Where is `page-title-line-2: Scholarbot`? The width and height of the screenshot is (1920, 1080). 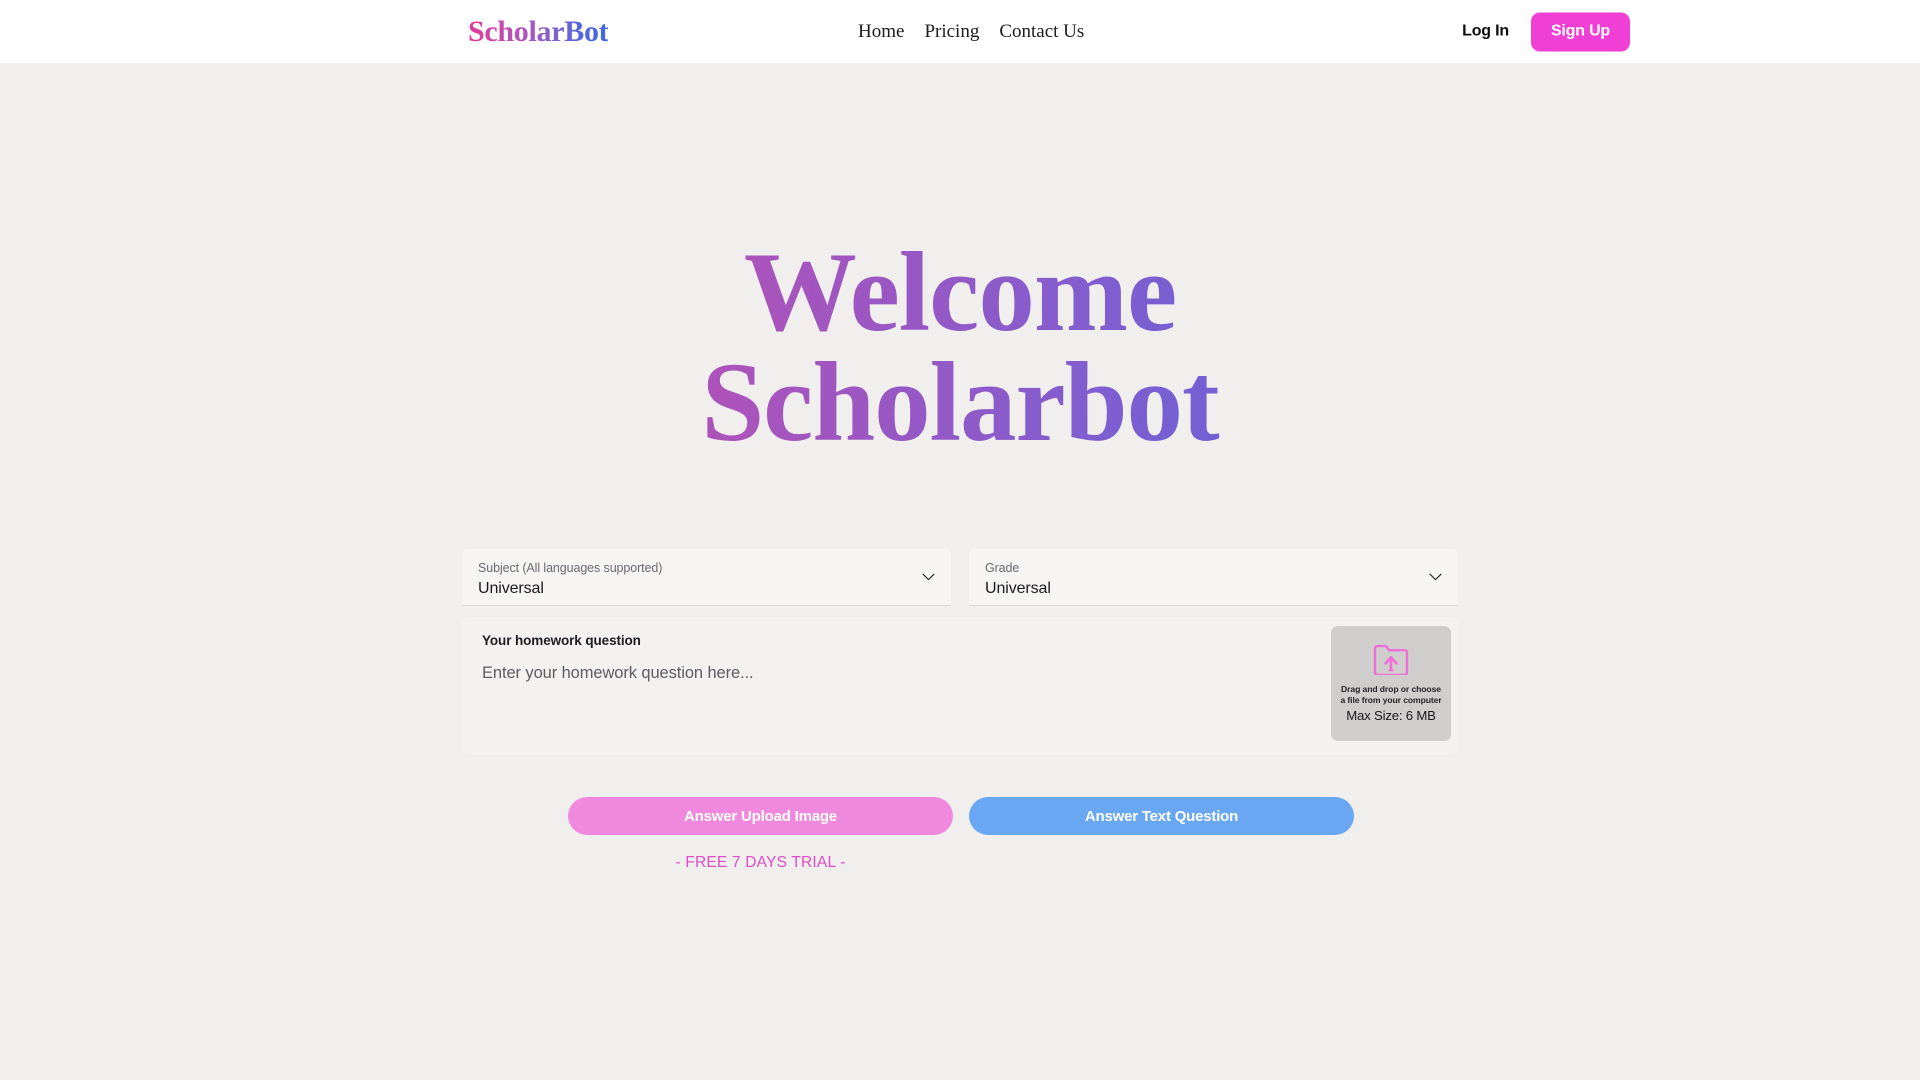
page-title-line-2: Scholarbot is located at coordinates (960, 402).